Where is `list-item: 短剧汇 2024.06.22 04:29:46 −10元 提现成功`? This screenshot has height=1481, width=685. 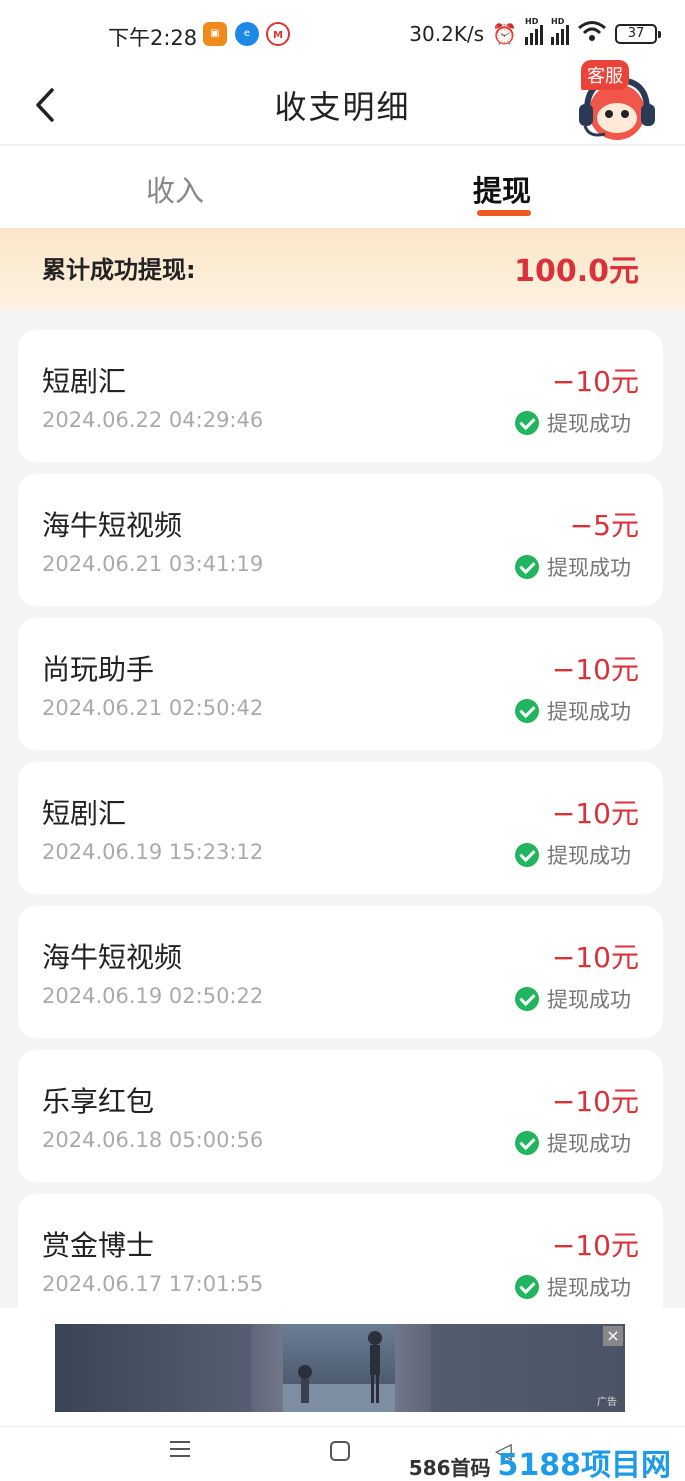
list-item: 短剧汇 2024.06.22 04:29:46 −10元 提现成功 is located at coordinates (340, 396).